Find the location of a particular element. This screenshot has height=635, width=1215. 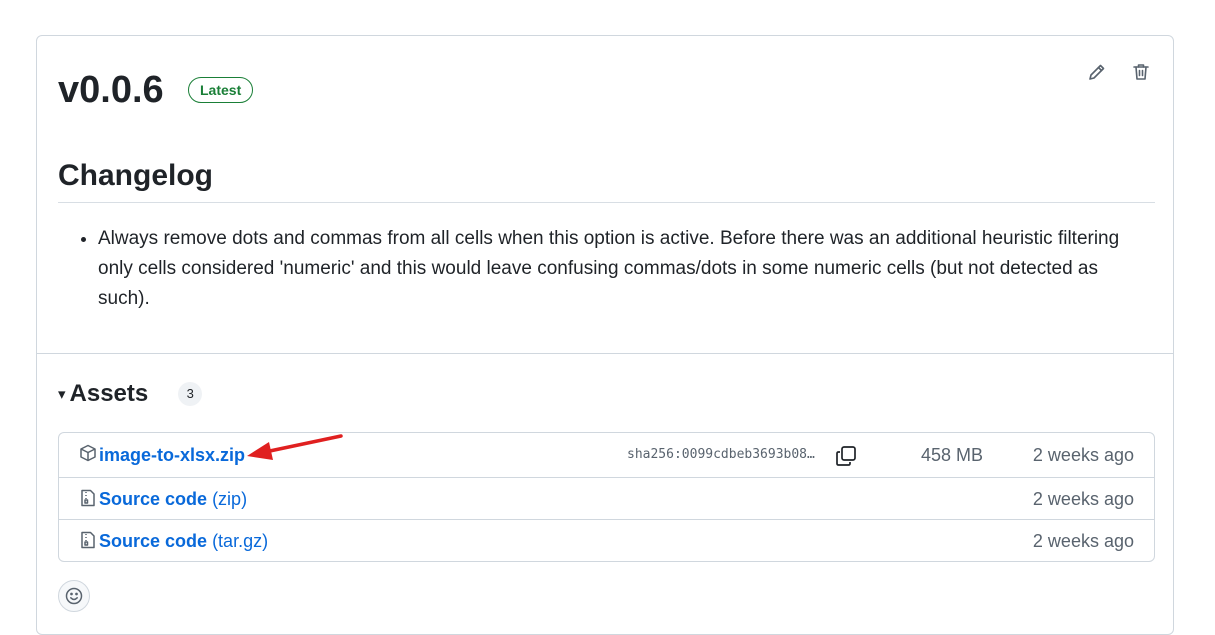

smiley-icon is located at coordinates (74, 596).